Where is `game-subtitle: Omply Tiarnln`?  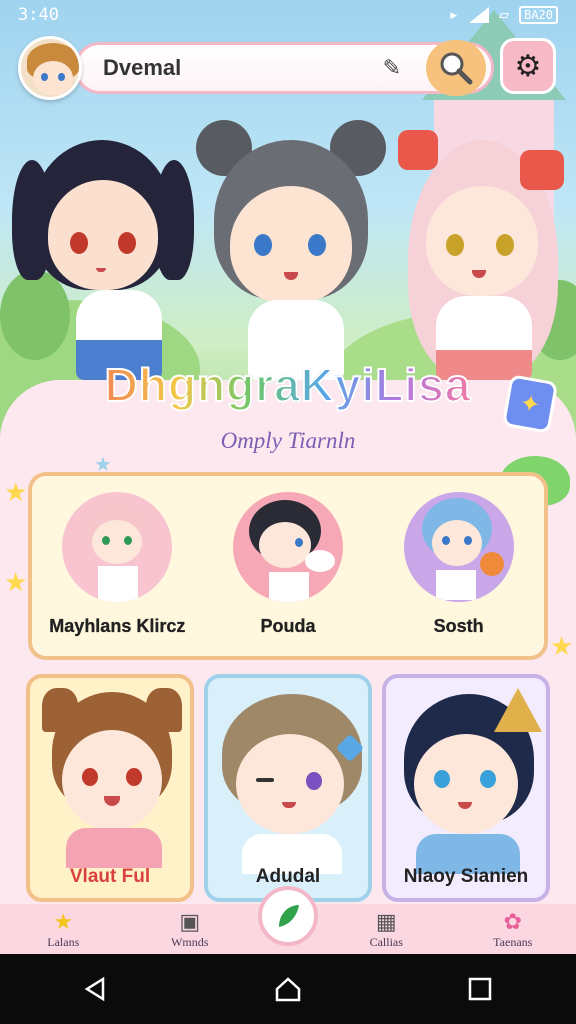
game-subtitle: Omply Tiarnln is located at coordinates (288, 440).